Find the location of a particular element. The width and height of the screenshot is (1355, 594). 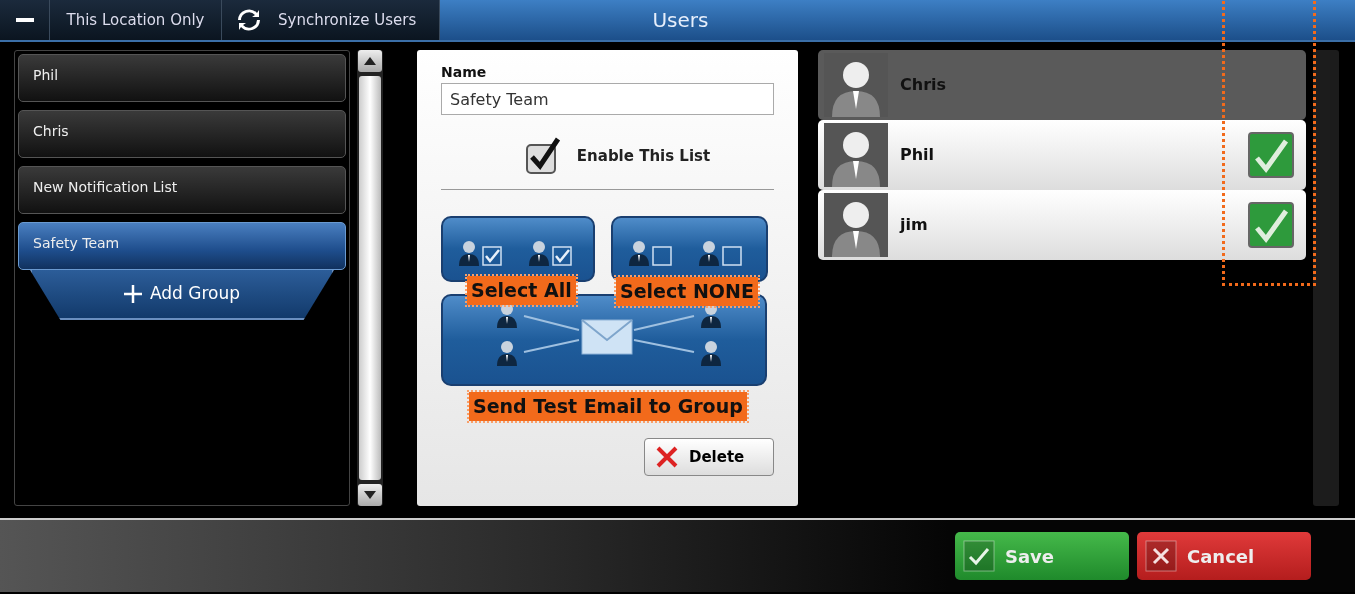

group-item: Phil is located at coordinates (182, 78).